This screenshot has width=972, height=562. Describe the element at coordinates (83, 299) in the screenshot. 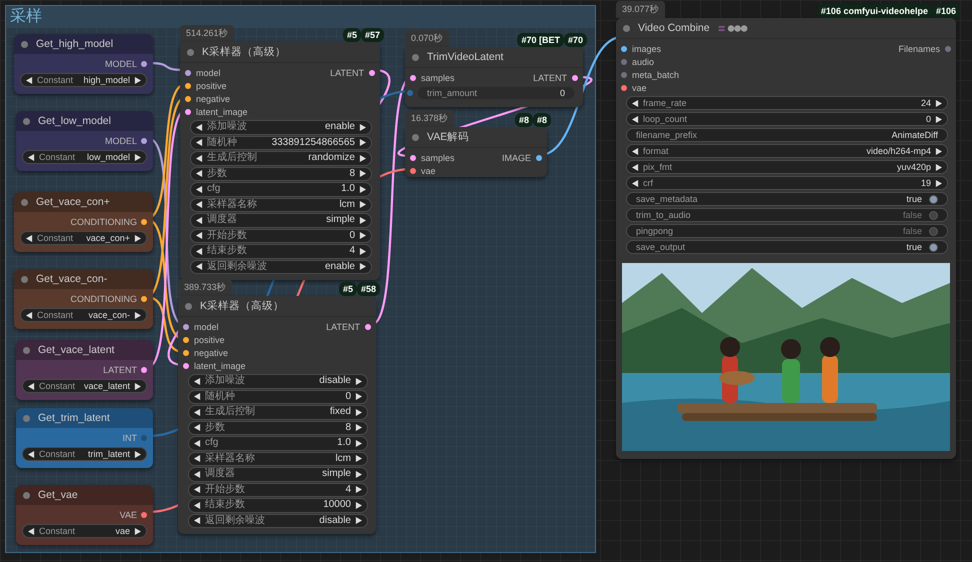

I see `node-card: Get_vace_con- CONDITIONING Constant vace_con-` at that location.